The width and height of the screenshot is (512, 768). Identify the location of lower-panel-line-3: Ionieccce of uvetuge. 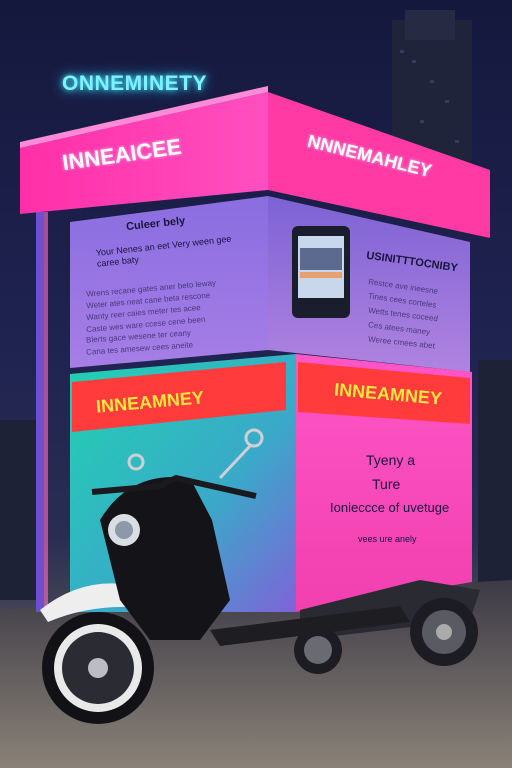
(390, 507).